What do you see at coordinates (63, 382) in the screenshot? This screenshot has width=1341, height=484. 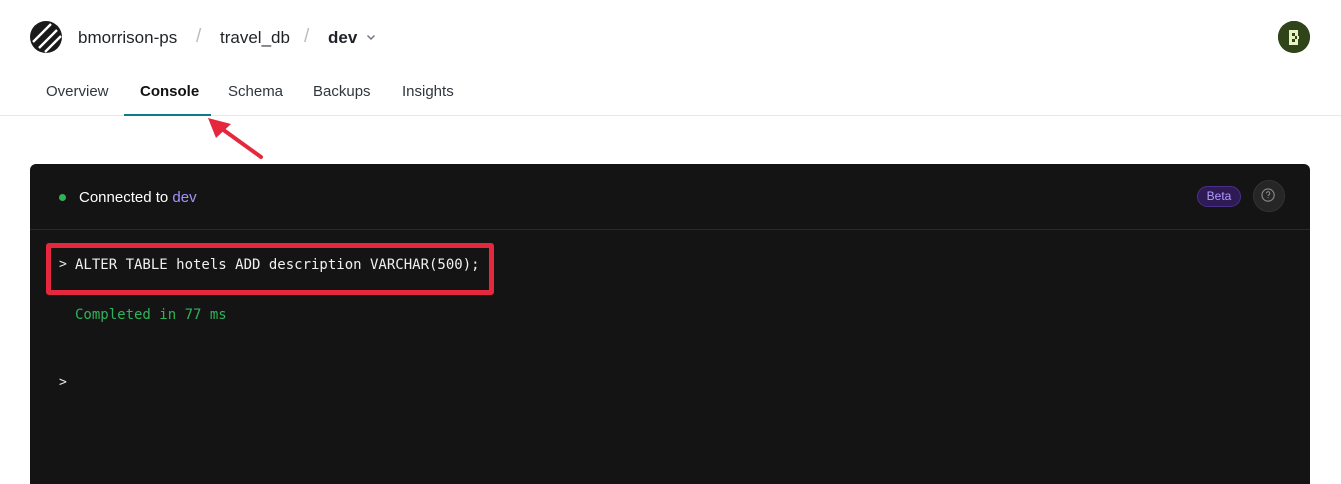 I see `console-input-prompt: >` at bounding box center [63, 382].